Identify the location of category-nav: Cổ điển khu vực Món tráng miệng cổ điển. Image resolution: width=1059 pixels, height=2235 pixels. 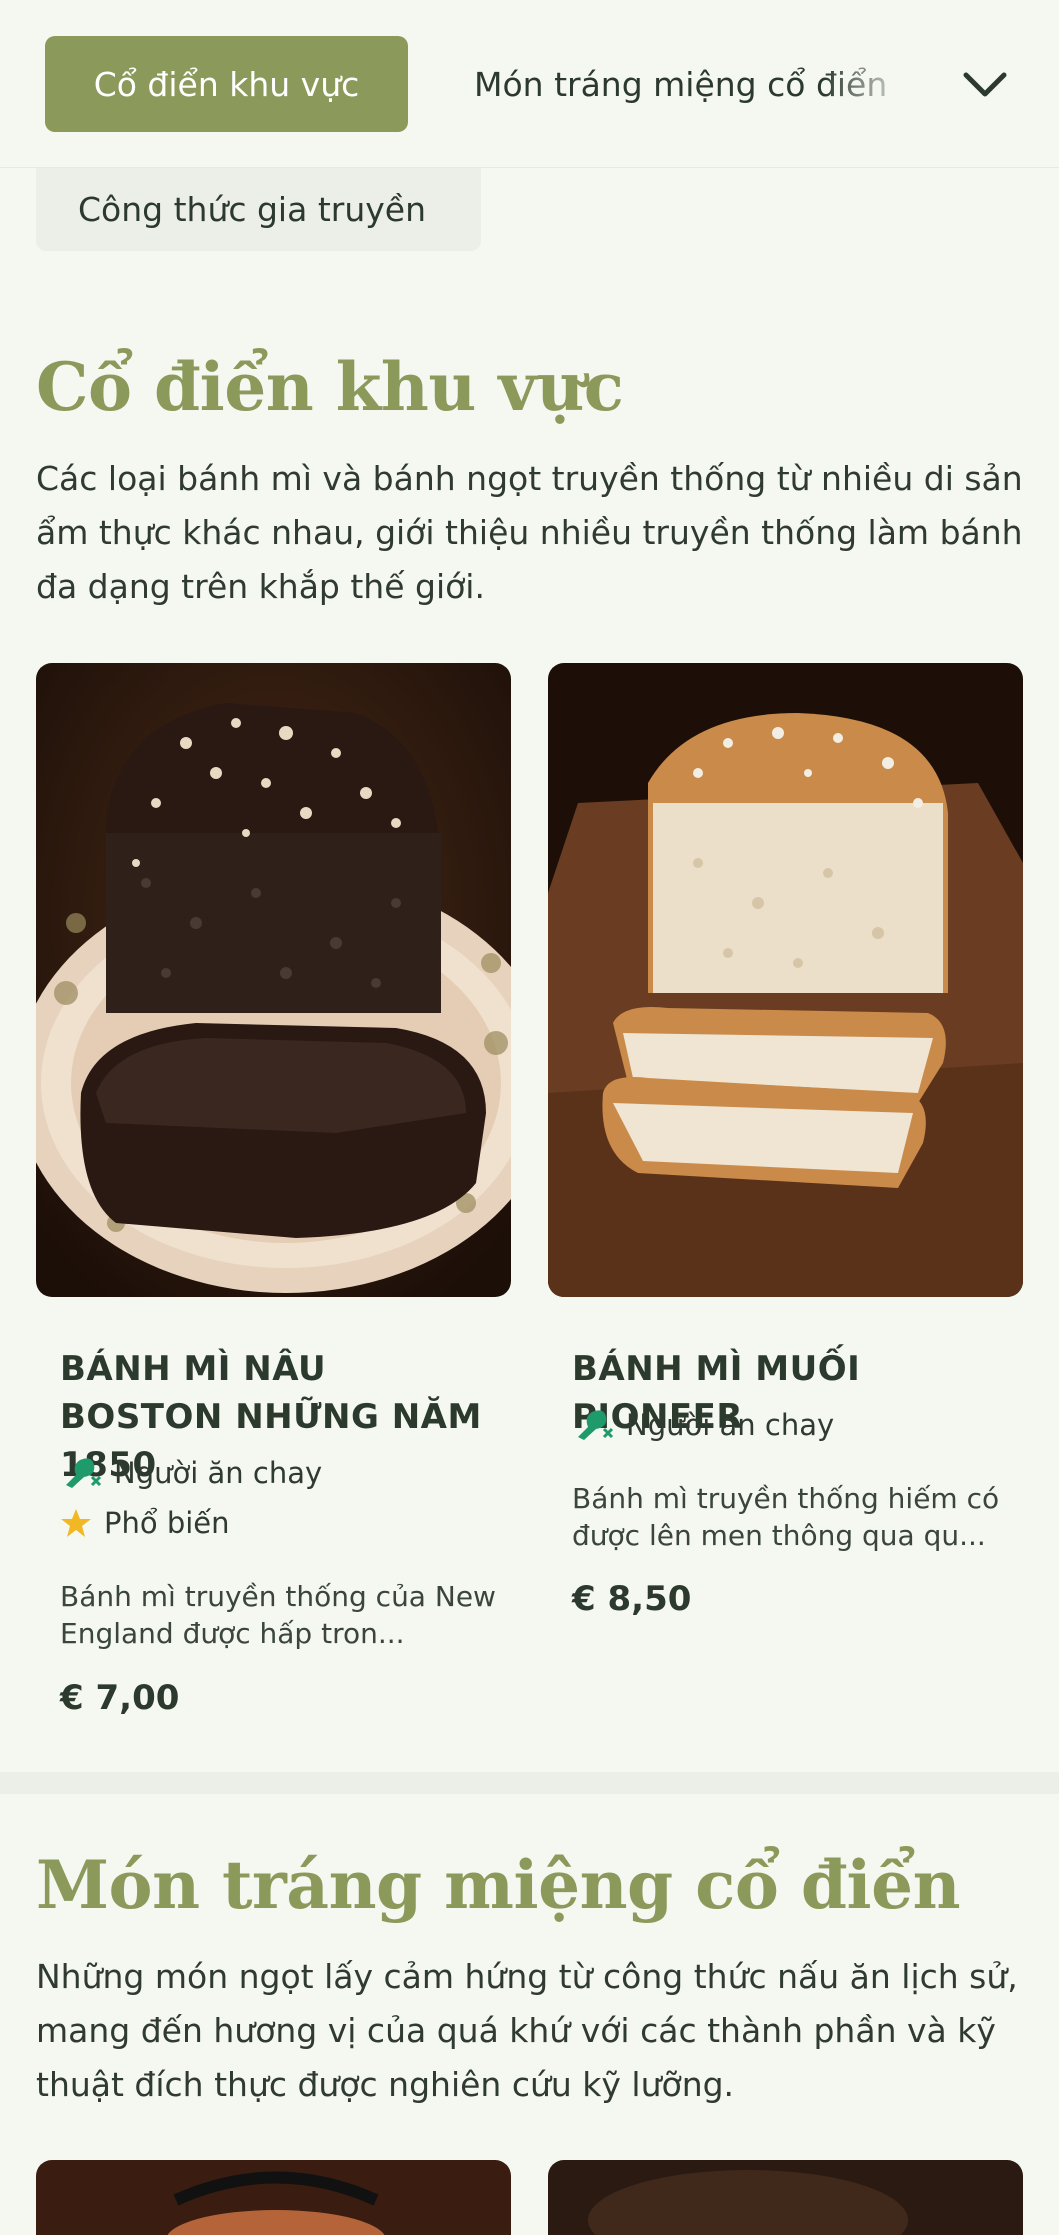
(529, 84).